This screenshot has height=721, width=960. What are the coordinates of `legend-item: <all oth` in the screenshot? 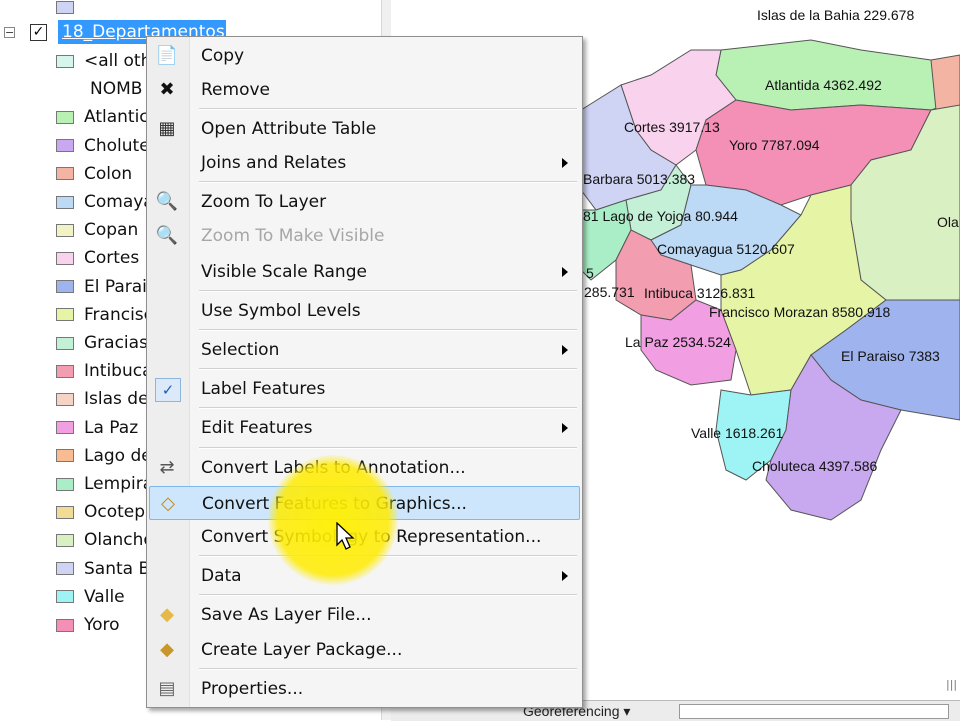 It's located at (103, 61).